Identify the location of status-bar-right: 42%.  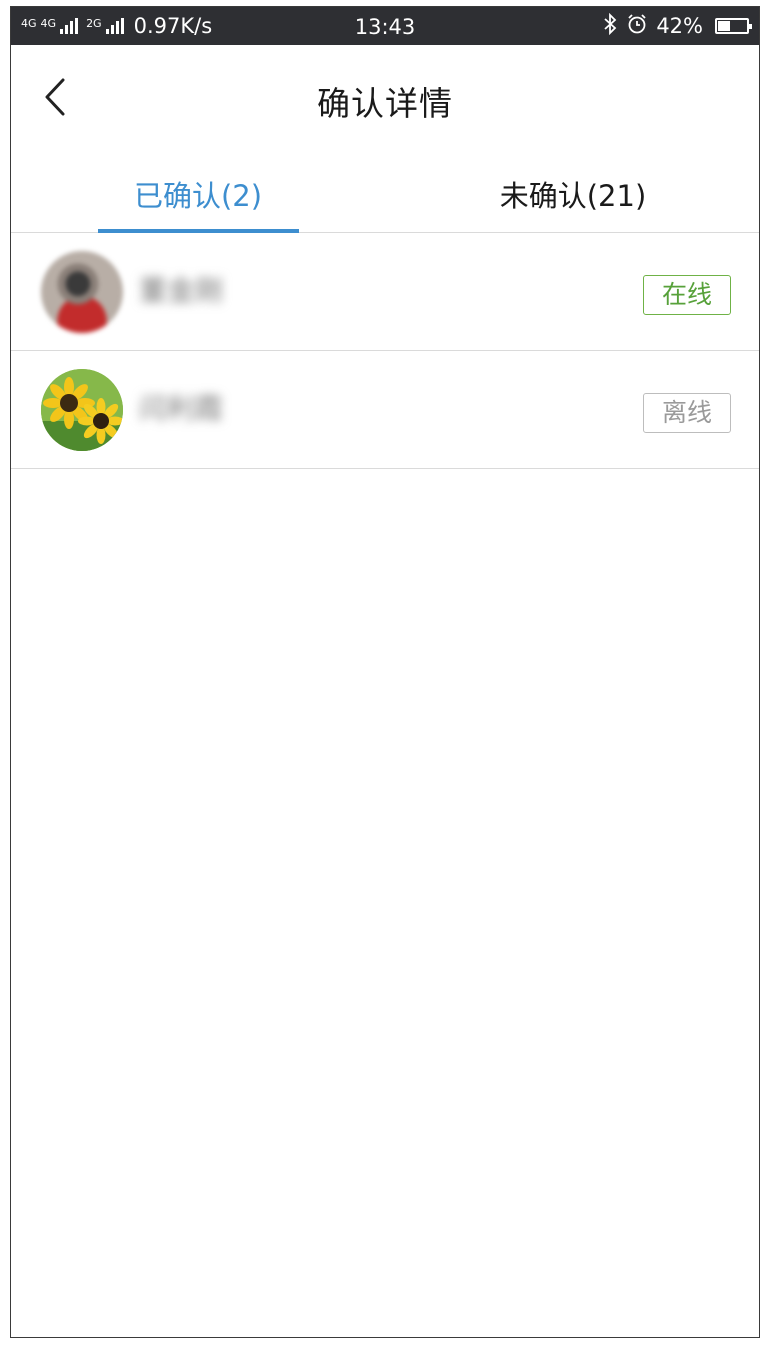
(677, 26).